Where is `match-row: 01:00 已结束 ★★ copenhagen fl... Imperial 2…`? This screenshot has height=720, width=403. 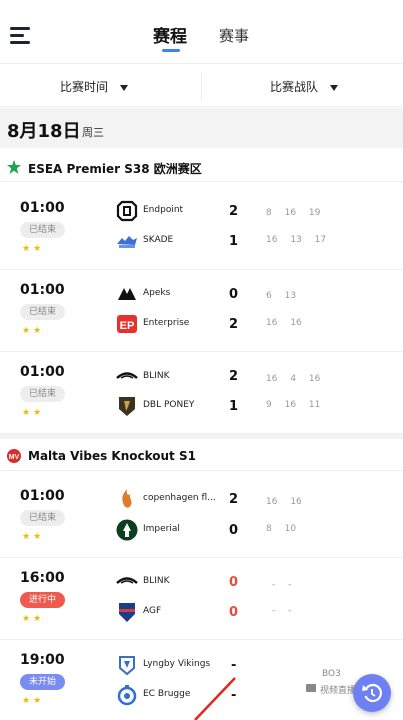 match-row: 01:00 已结束 ★★ copenhagen fl... Imperial 2… is located at coordinates (201, 517).